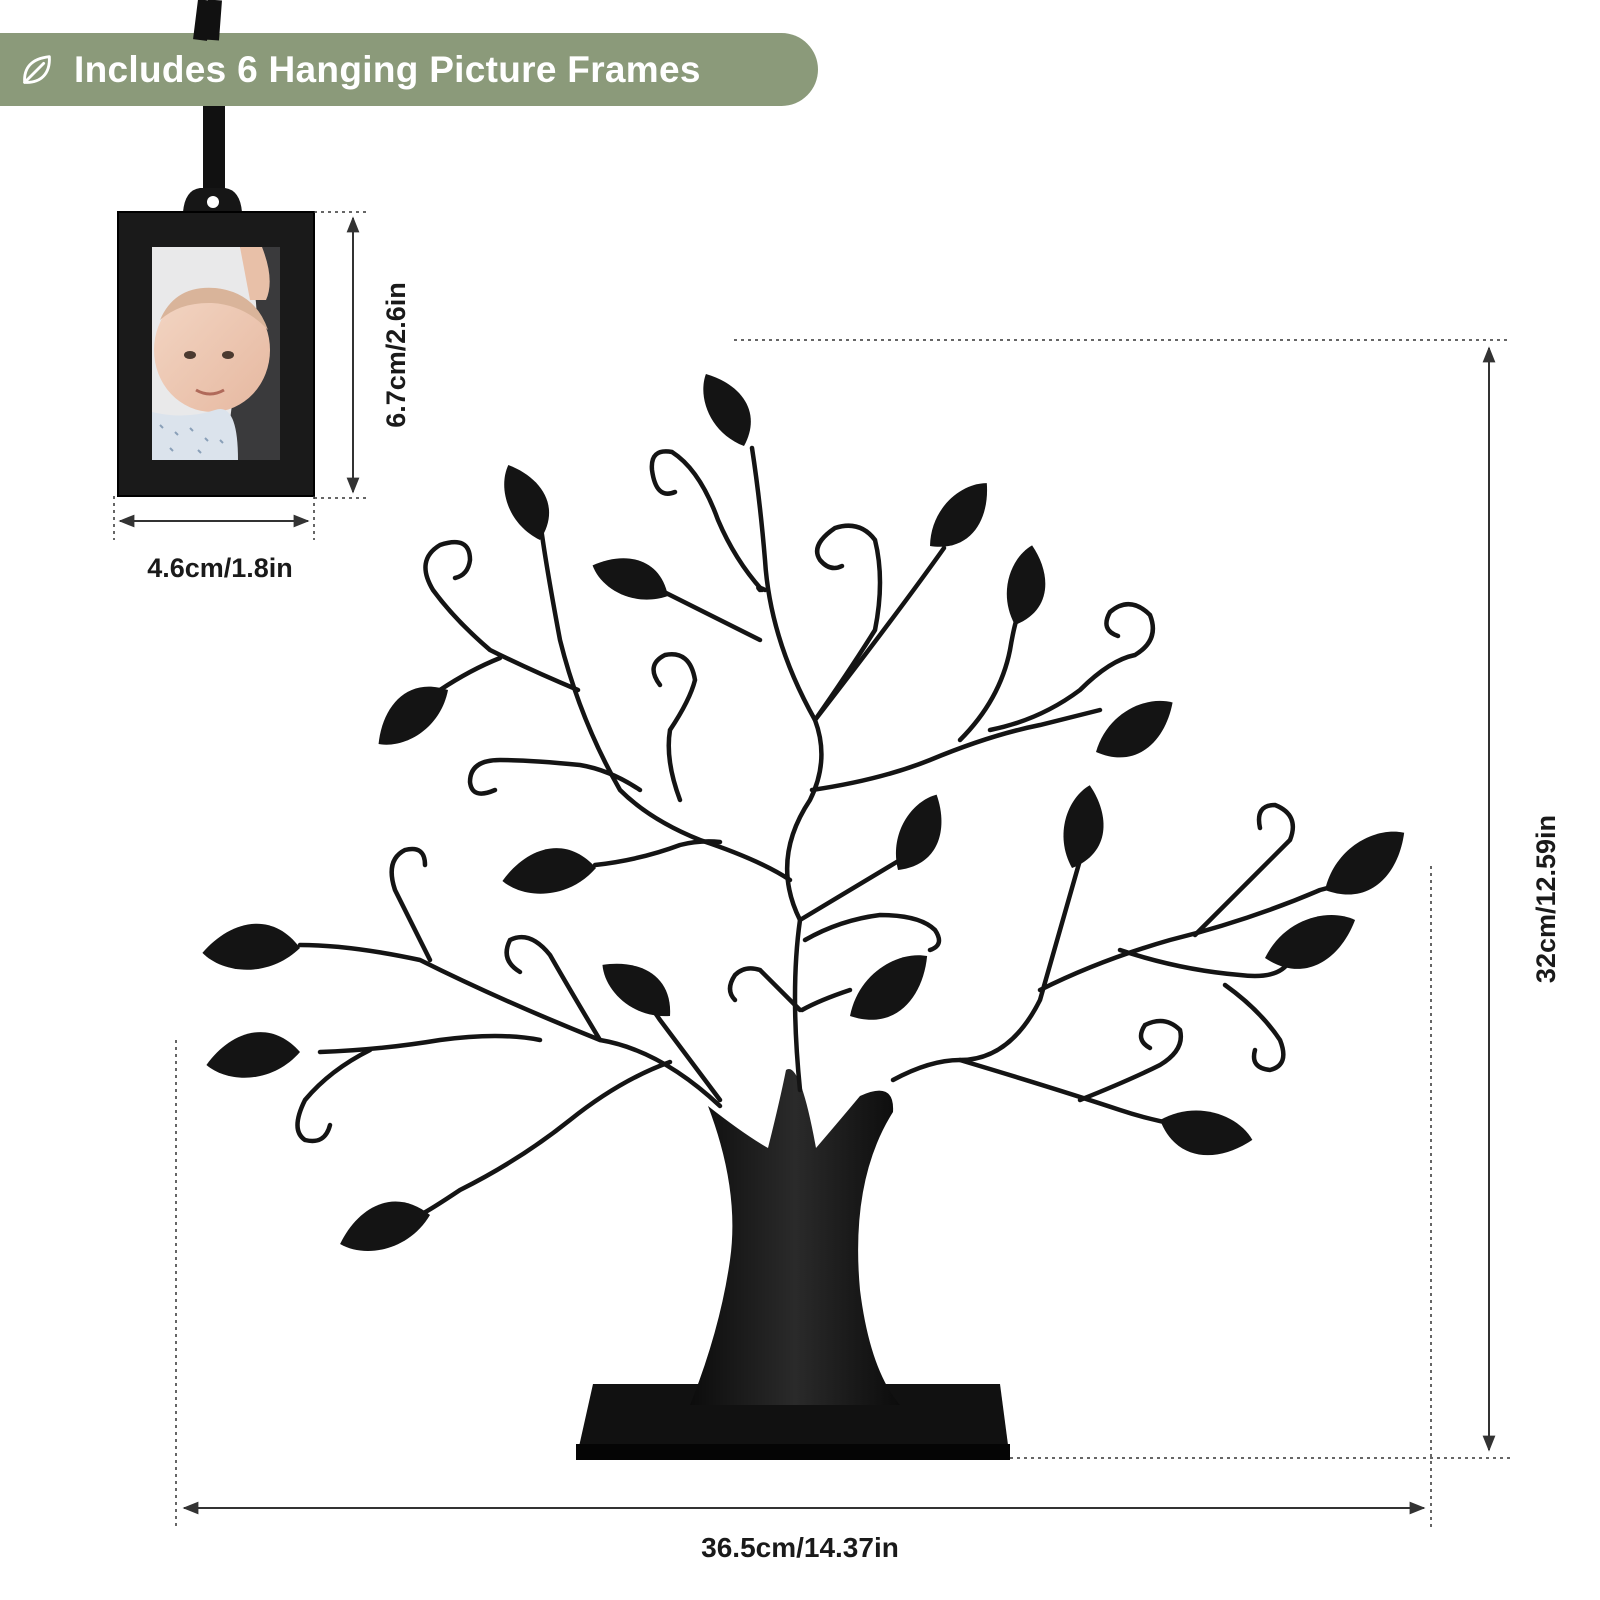 This screenshot has height=1600, width=1600. I want to click on frame-height-label: 6.7cm/2.6in, so click(396, 355).